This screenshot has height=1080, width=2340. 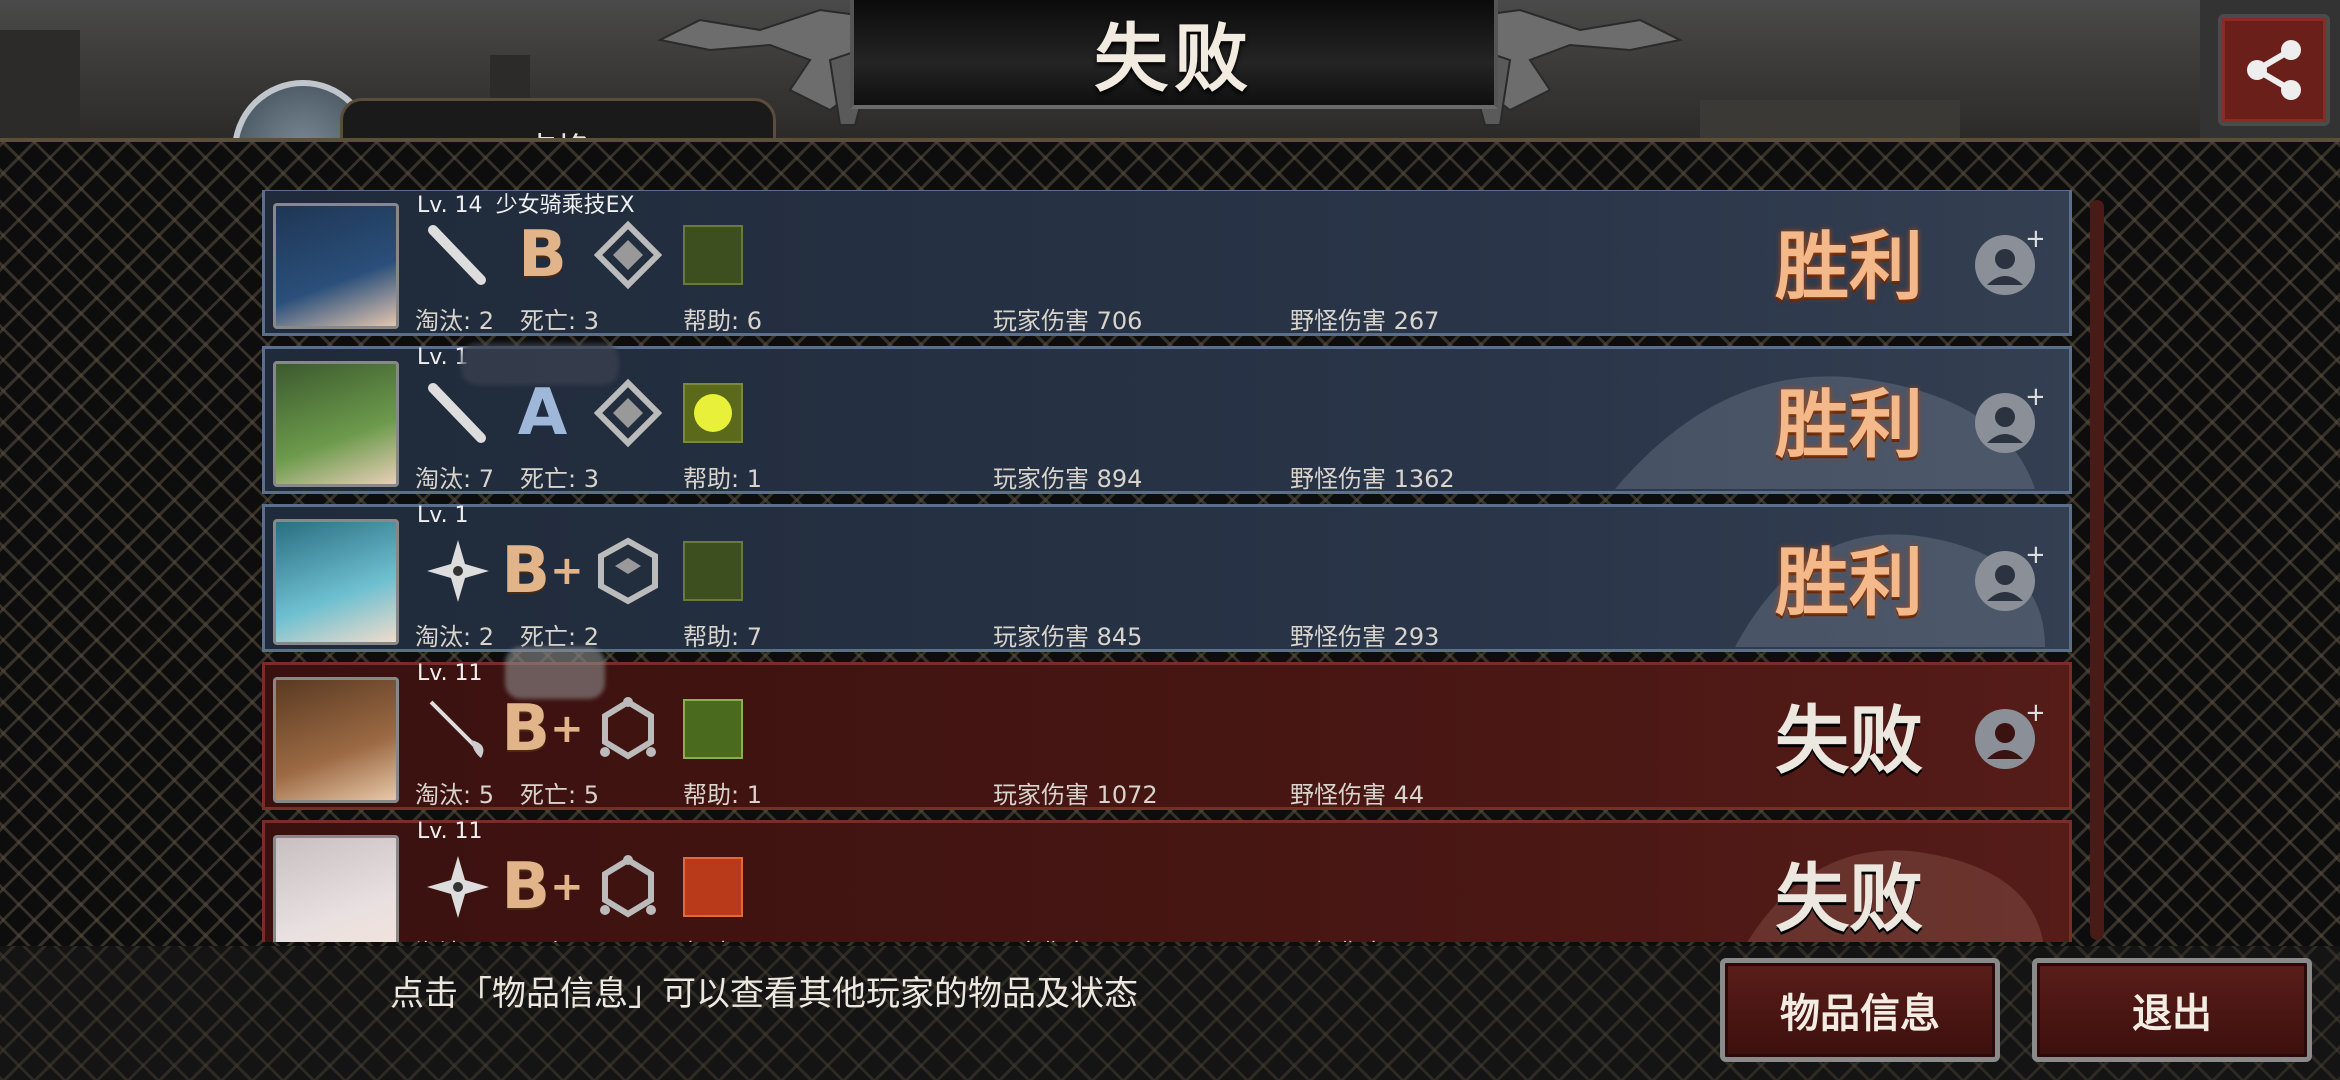 What do you see at coordinates (1830, 120) in the screenshot?
I see `rooftop-silhouette` at bounding box center [1830, 120].